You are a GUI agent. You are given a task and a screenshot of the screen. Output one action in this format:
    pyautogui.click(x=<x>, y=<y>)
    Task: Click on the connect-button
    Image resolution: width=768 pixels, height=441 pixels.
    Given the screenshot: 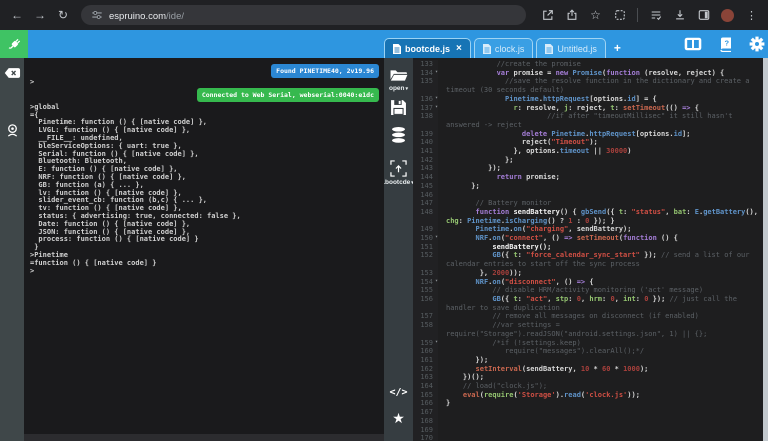 What is the action you would take?
    pyautogui.click(x=14, y=44)
    